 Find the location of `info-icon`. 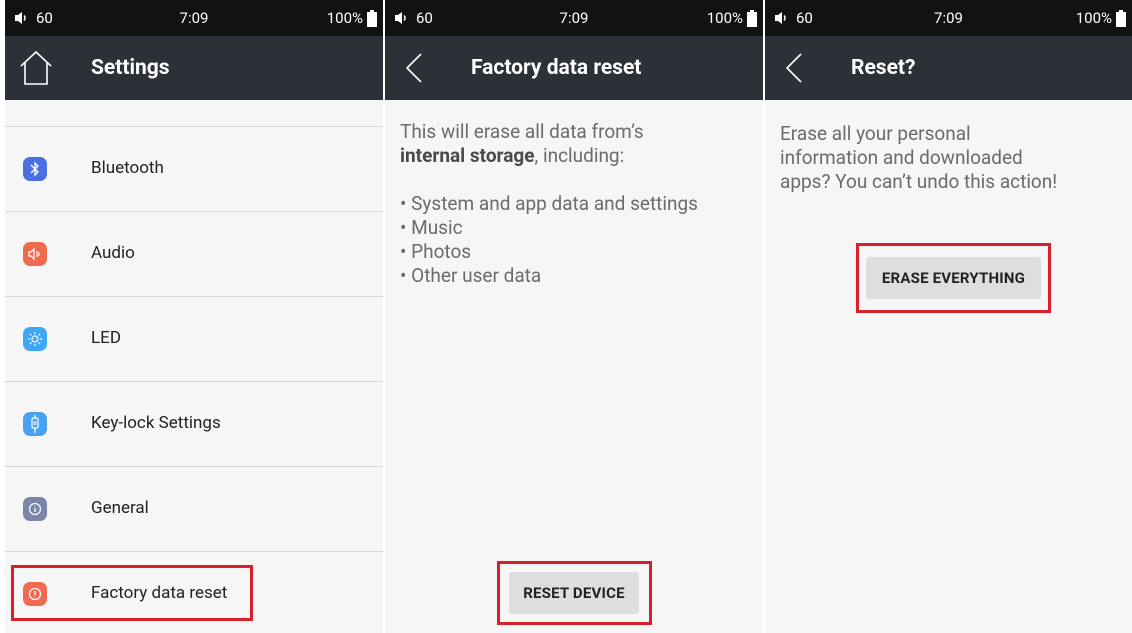

info-icon is located at coordinates (35, 509).